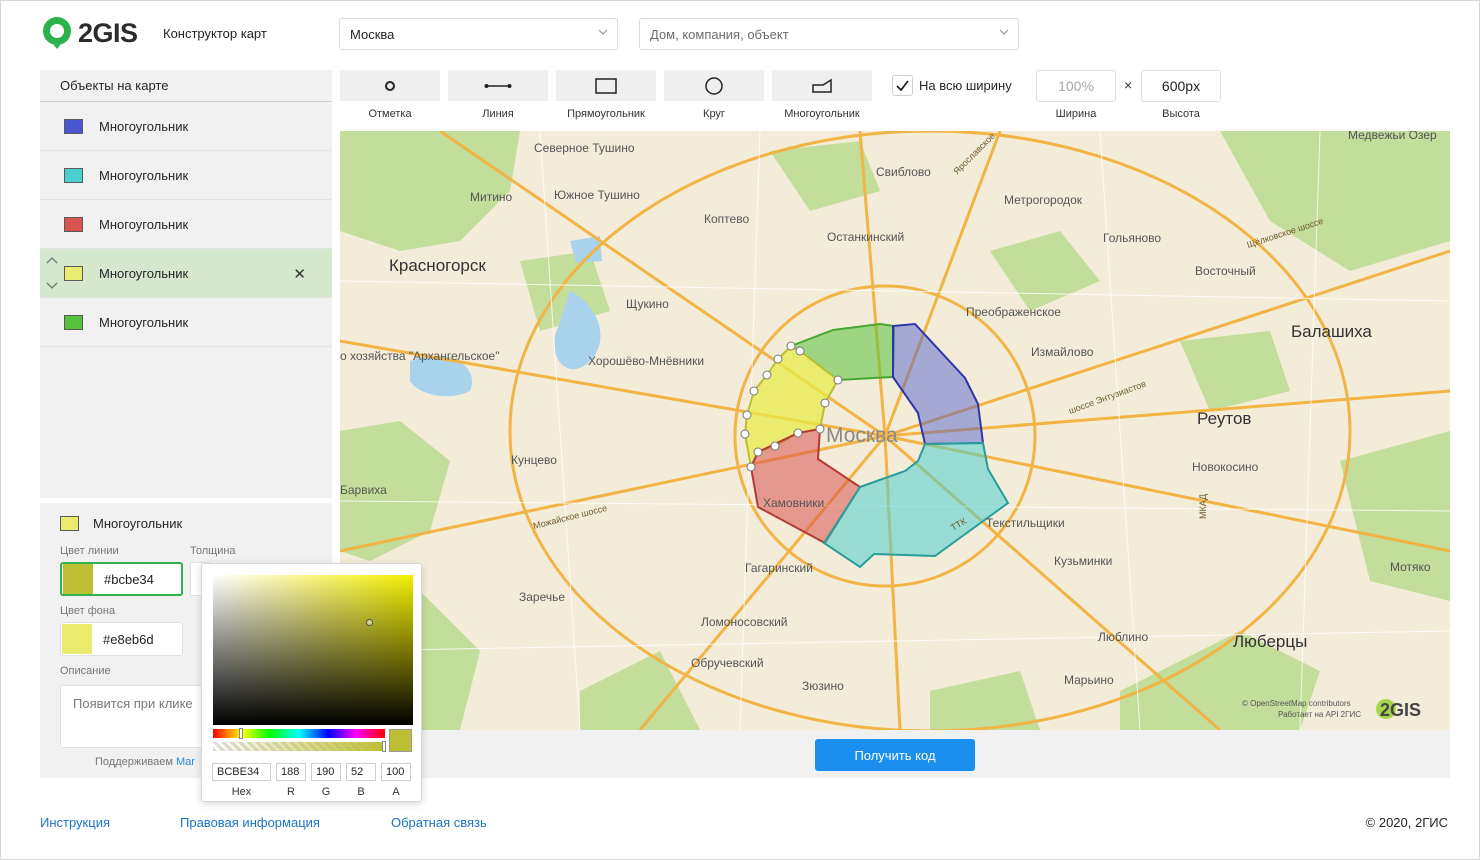 Image resolution: width=1480 pixels, height=860 pixels. I want to click on height-label: Высота, so click(1181, 114).